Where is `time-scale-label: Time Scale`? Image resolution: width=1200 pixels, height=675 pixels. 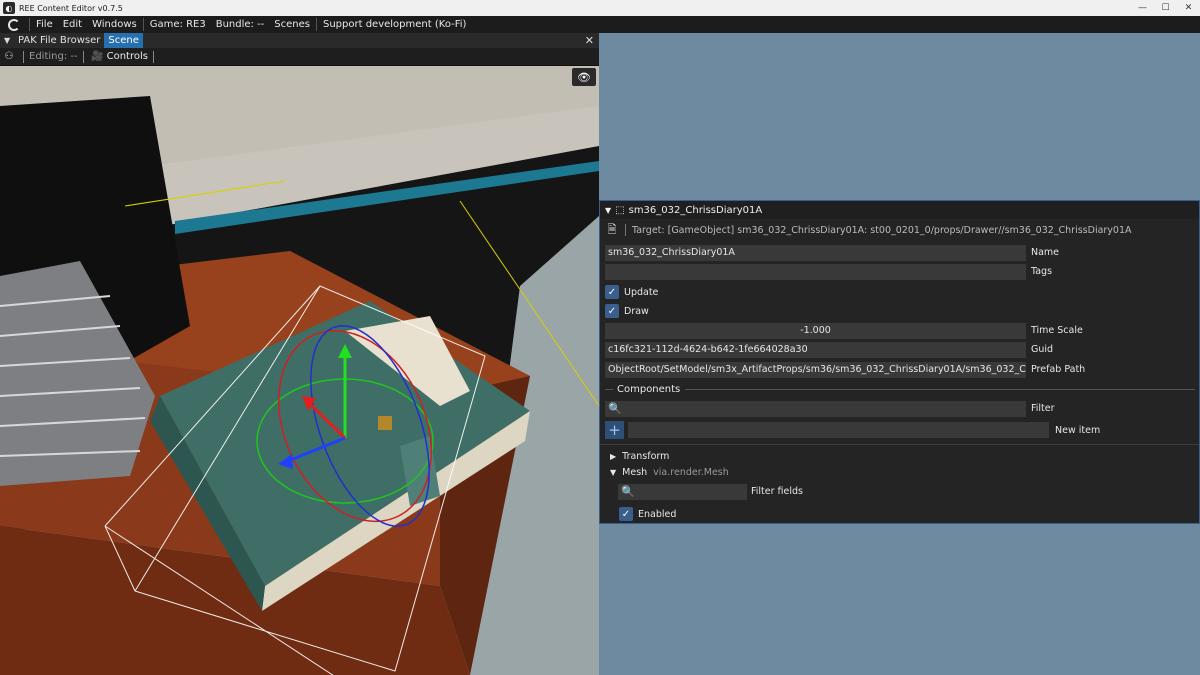 time-scale-label: Time Scale is located at coordinates (1057, 330).